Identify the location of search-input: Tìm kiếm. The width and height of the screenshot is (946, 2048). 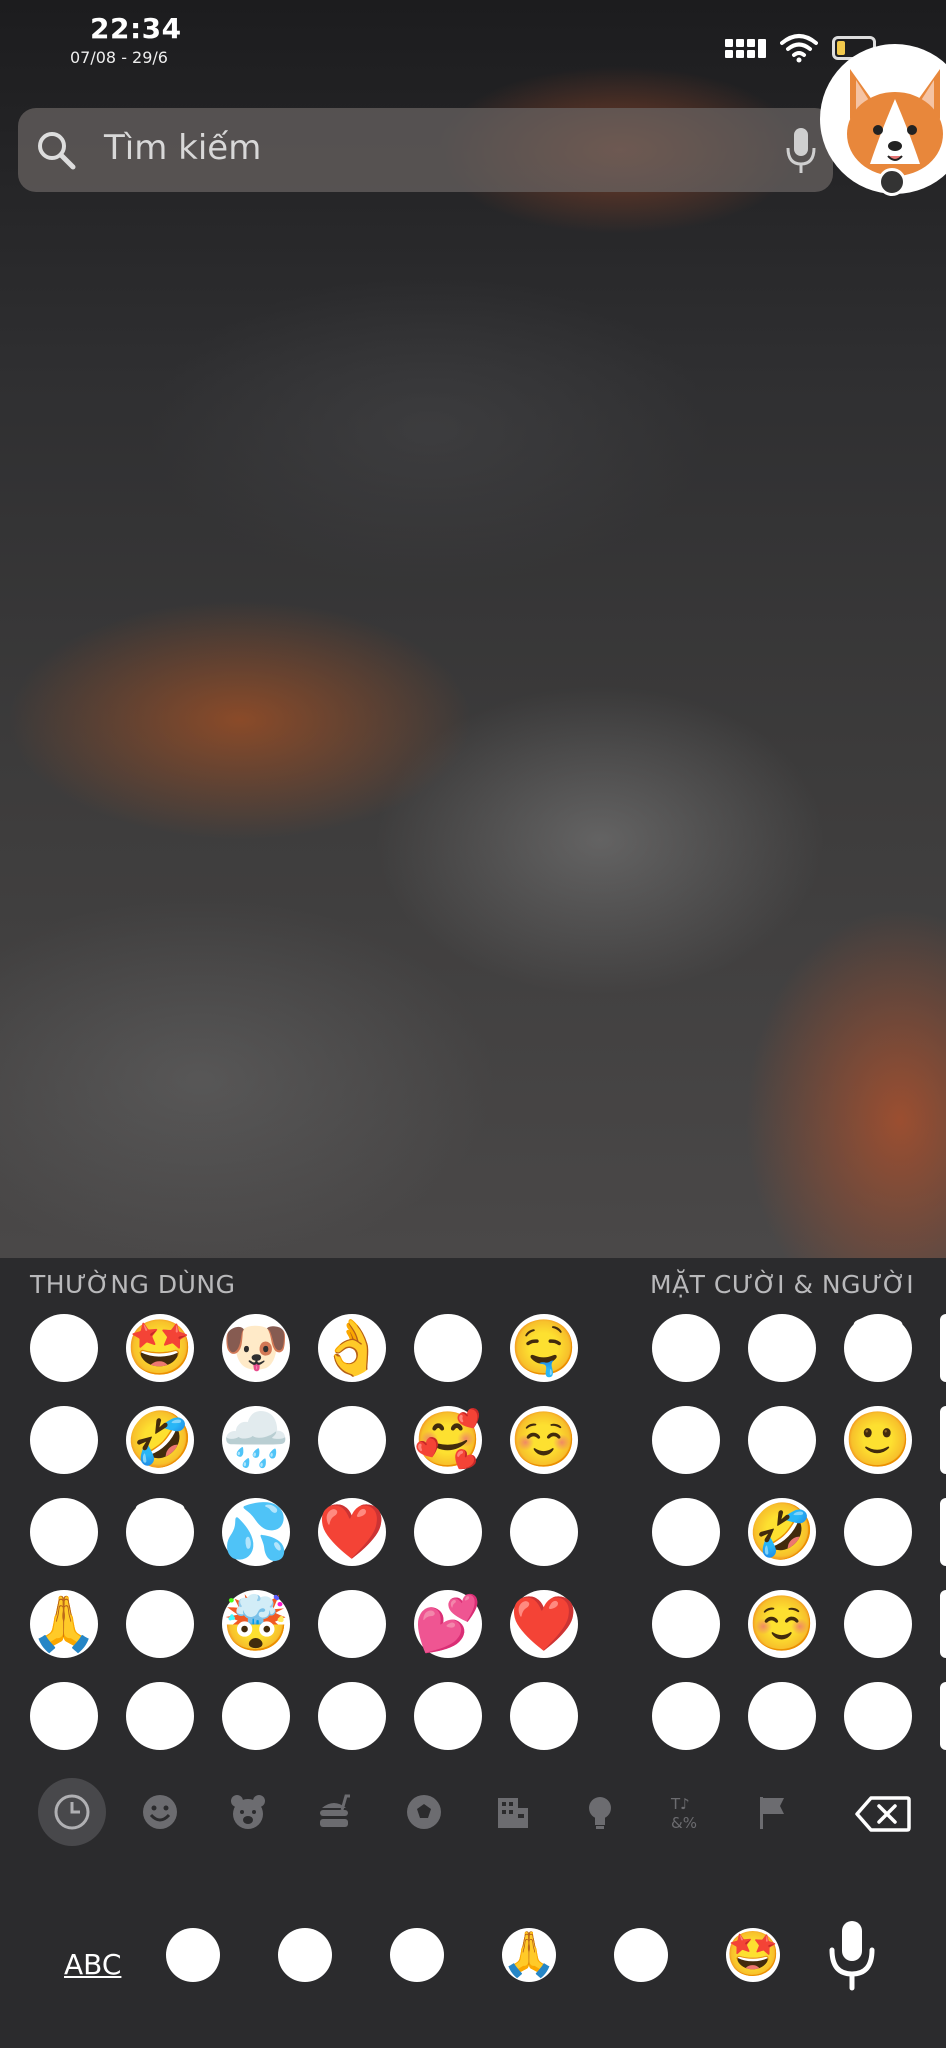
(182, 148).